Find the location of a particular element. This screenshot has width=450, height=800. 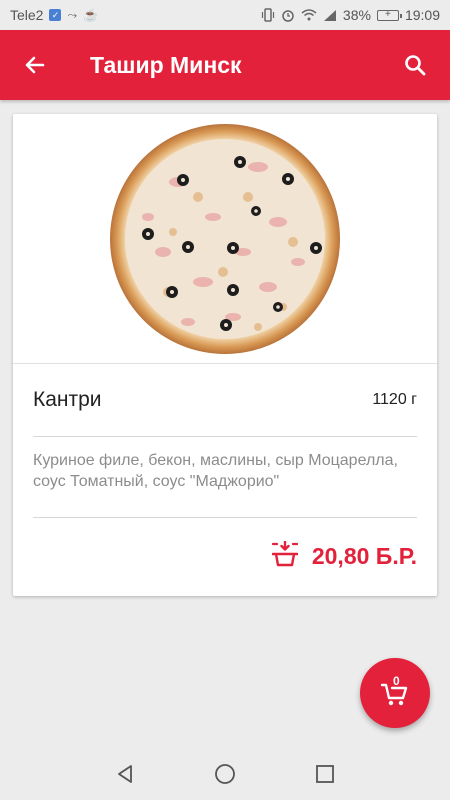

nav-back-button is located at coordinates (125, 774).